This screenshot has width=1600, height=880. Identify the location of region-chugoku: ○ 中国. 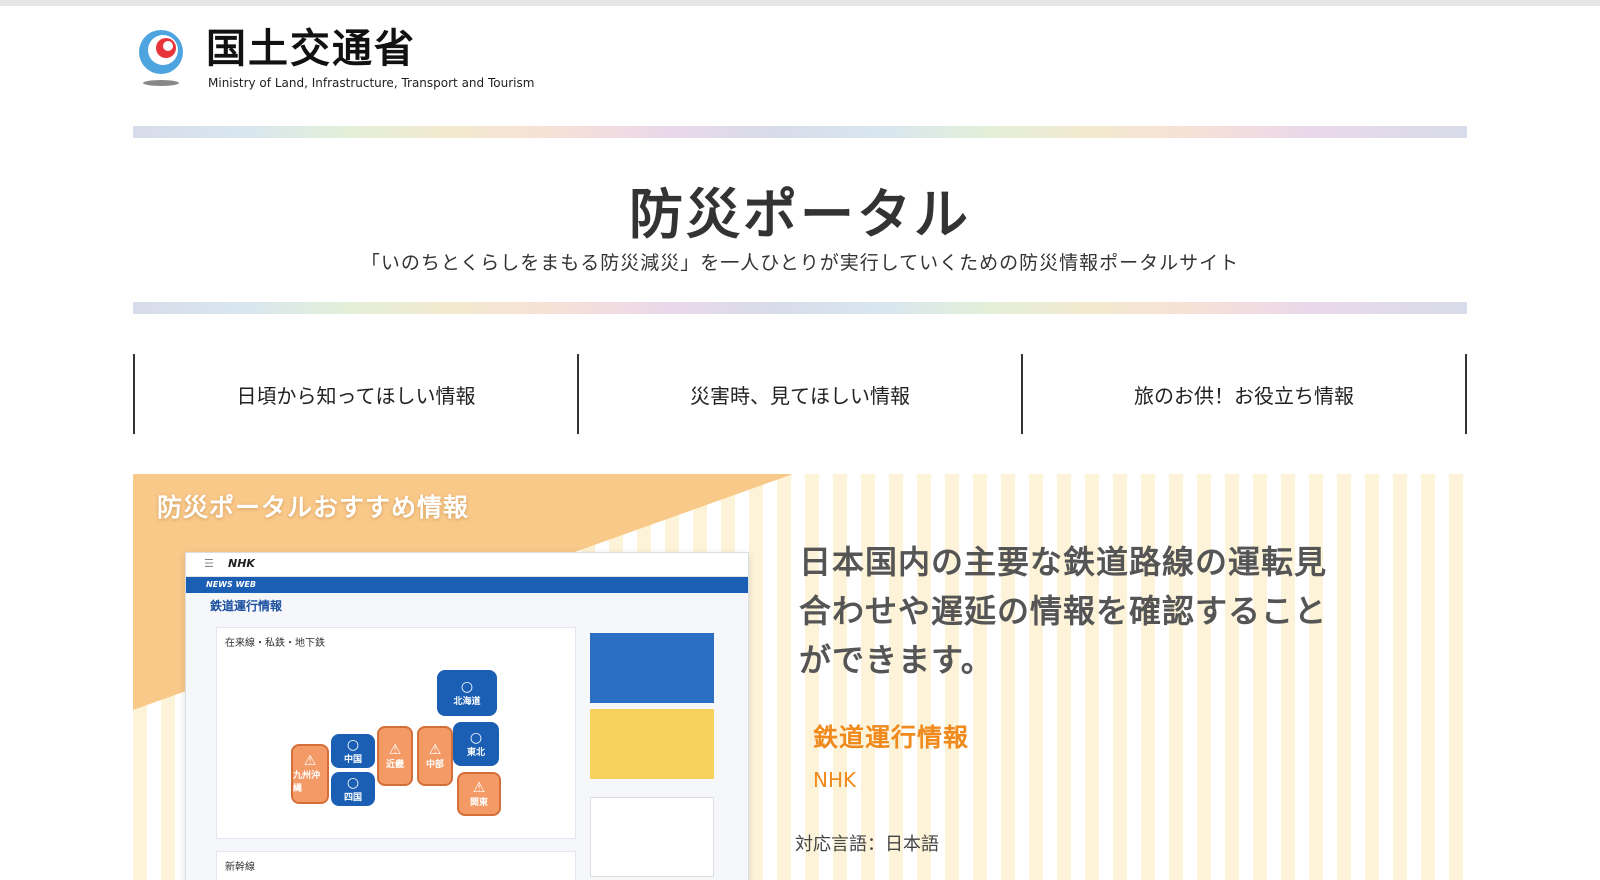
(353, 751).